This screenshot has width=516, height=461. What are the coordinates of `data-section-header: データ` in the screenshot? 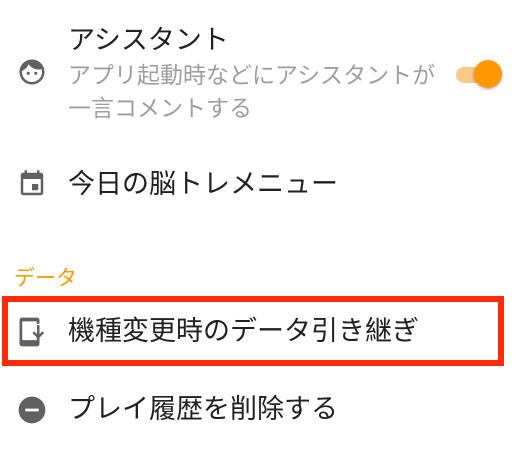 It's located at (45, 278).